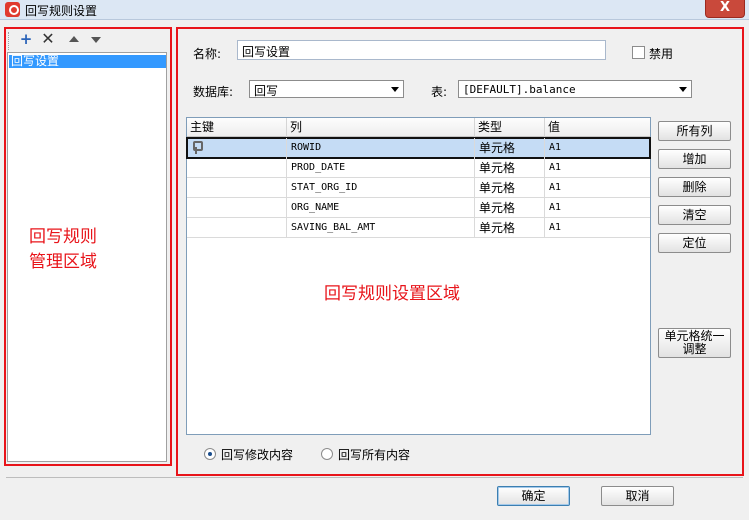  What do you see at coordinates (392, 294) in the screenshot?
I see `settings-area-annotation: 回写规则设置区域` at bounding box center [392, 294].